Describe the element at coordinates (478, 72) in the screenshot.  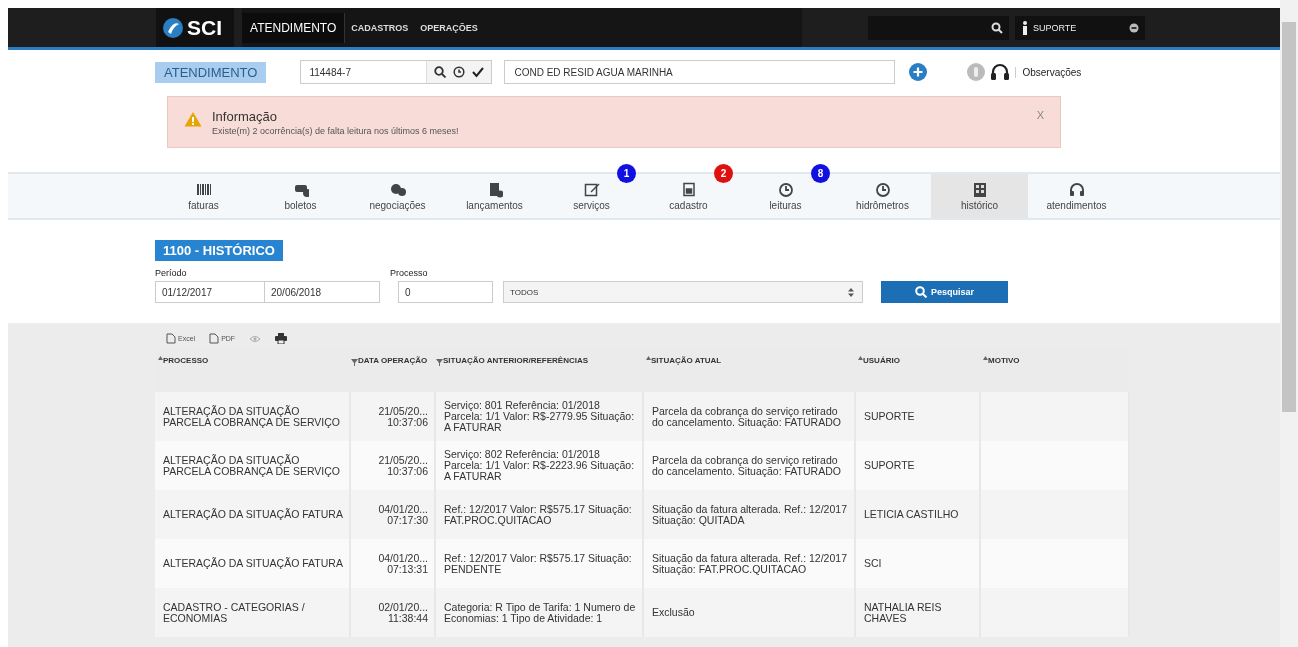
I see `check-icon` at that location.